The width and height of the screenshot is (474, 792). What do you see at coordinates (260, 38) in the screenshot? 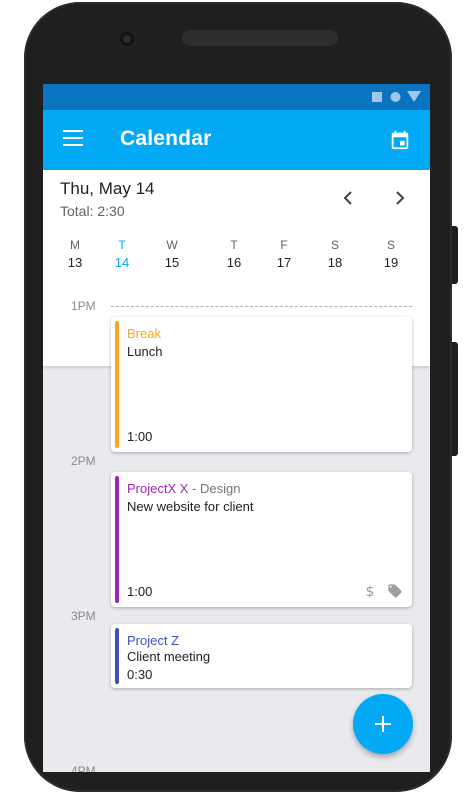
I see `earpiece-speaker` at bounding box center [260, 38].